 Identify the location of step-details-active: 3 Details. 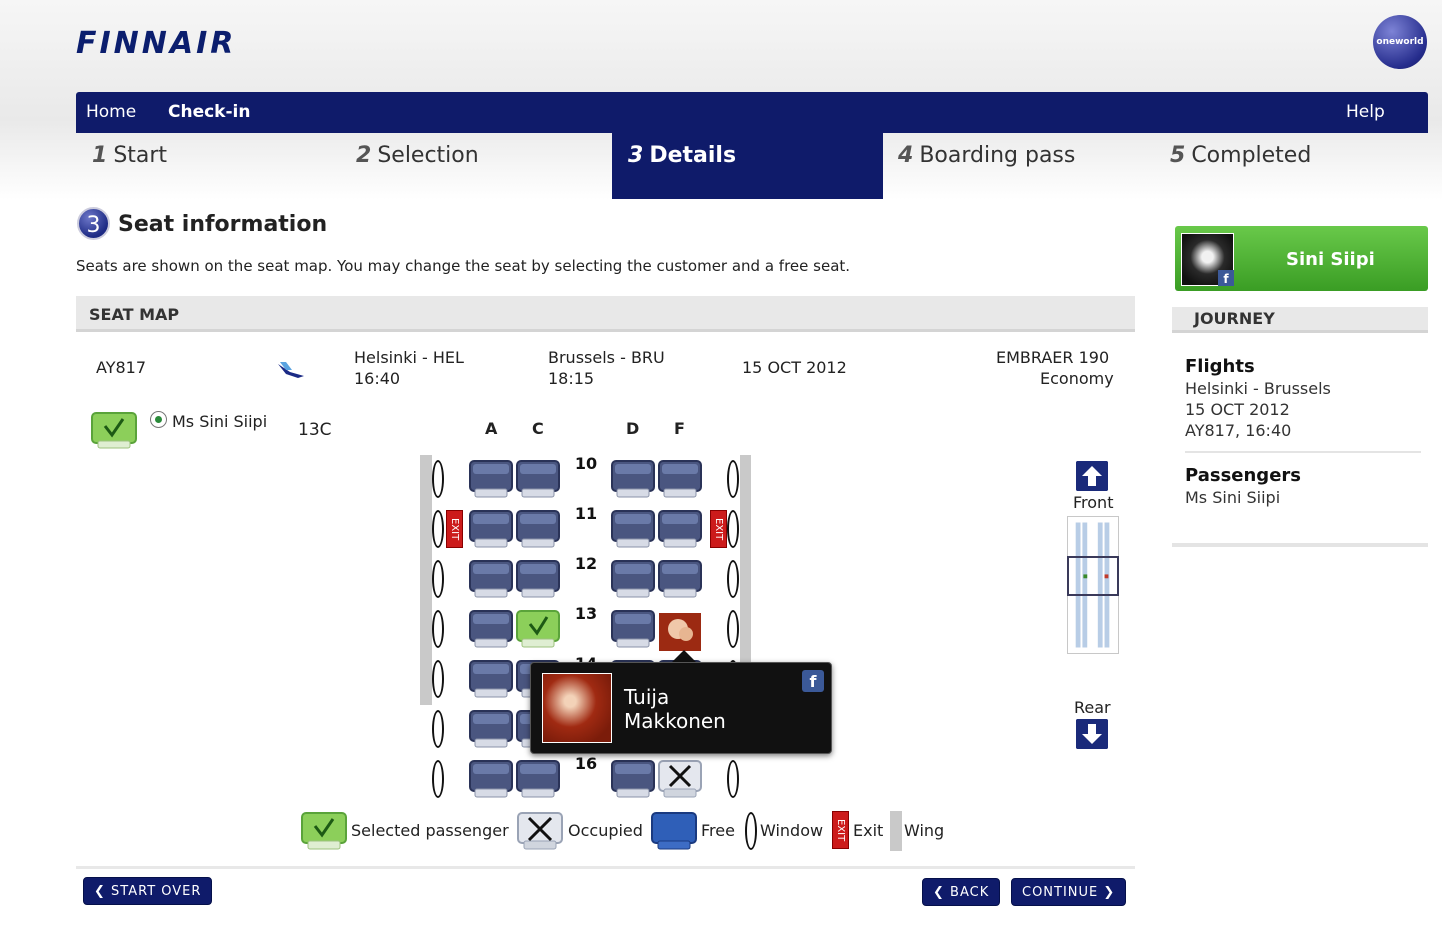
(747, 166).